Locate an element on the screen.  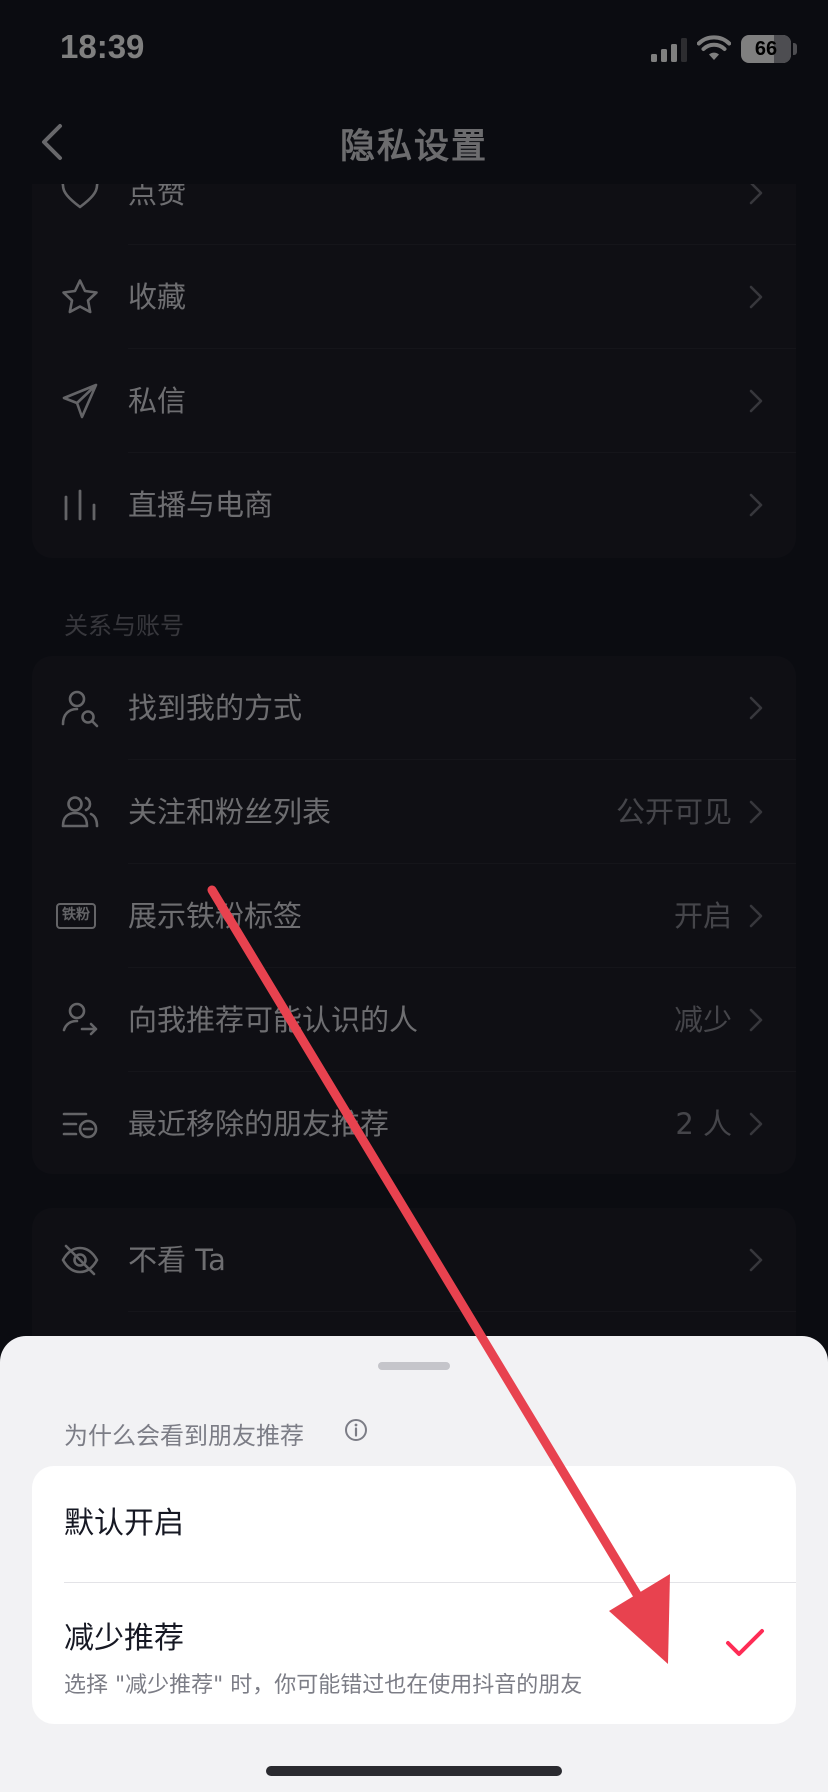
settings-row-live-commerce: 直播与电商 is located at coordinates (414, 505).